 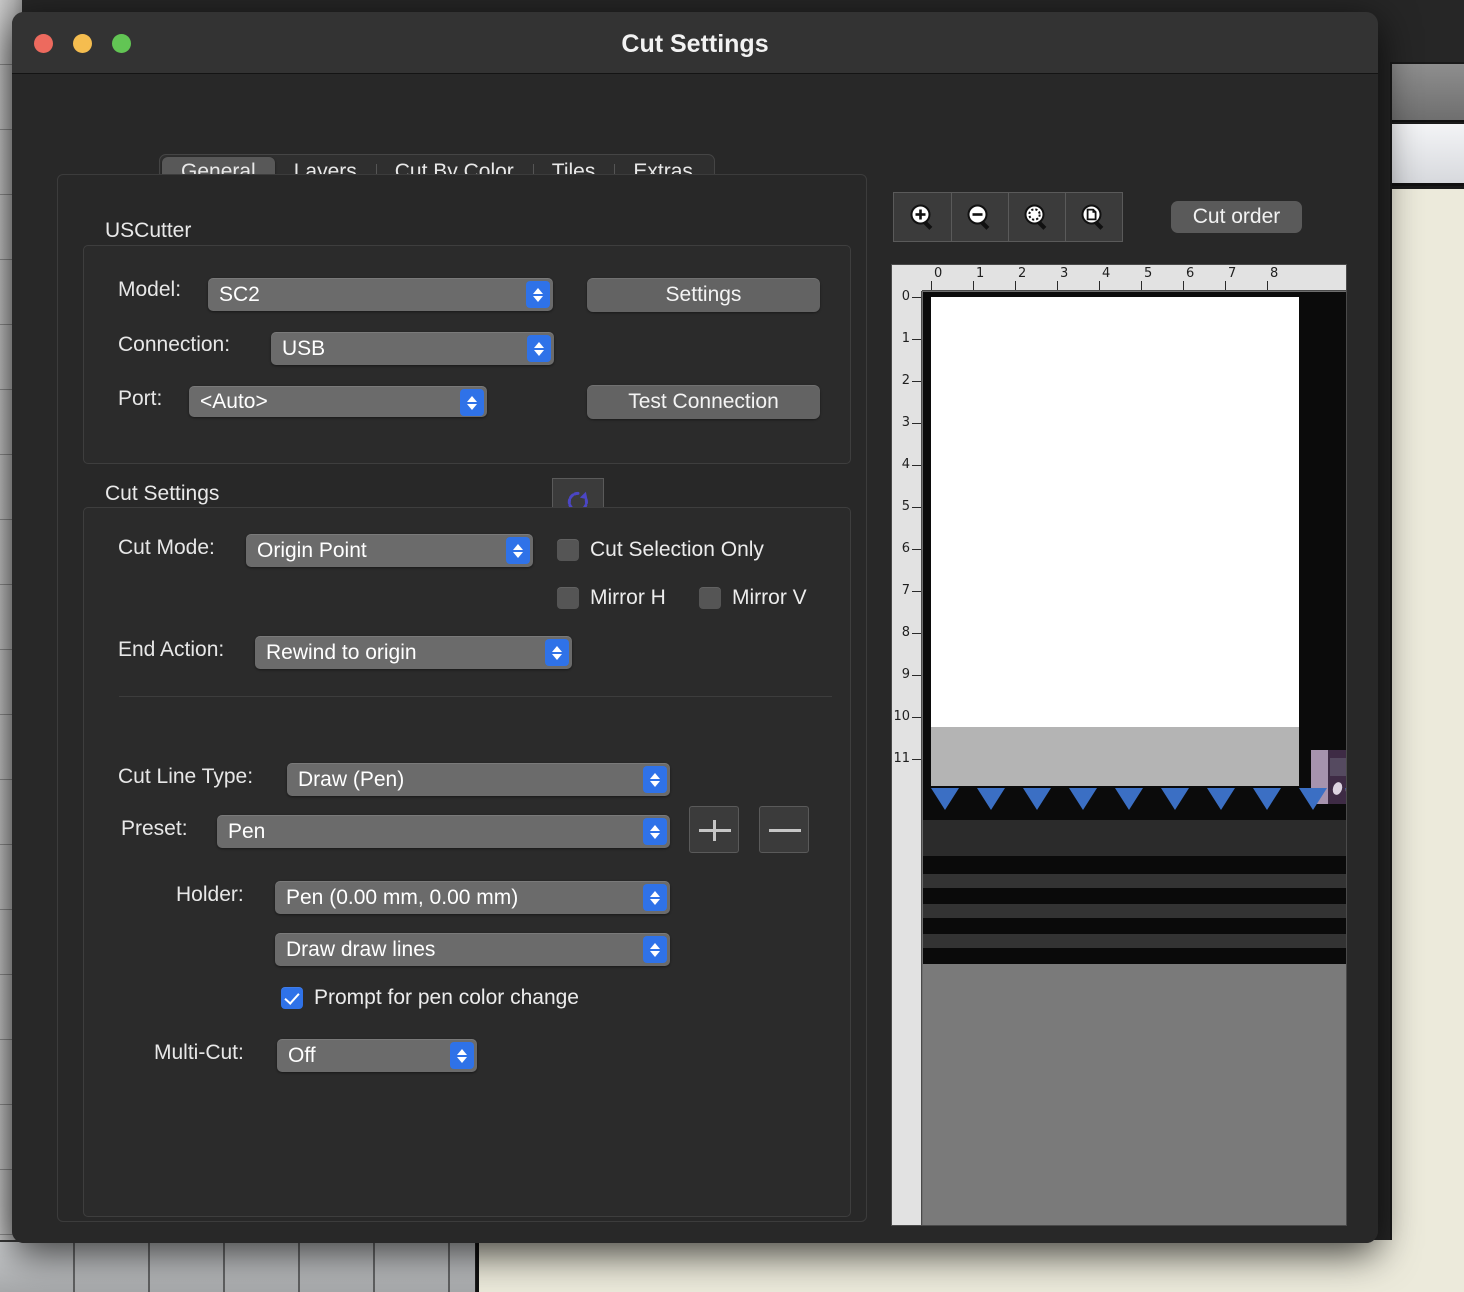 I want to click on background-bottom-toolbar, so click(x=237, y=1266).